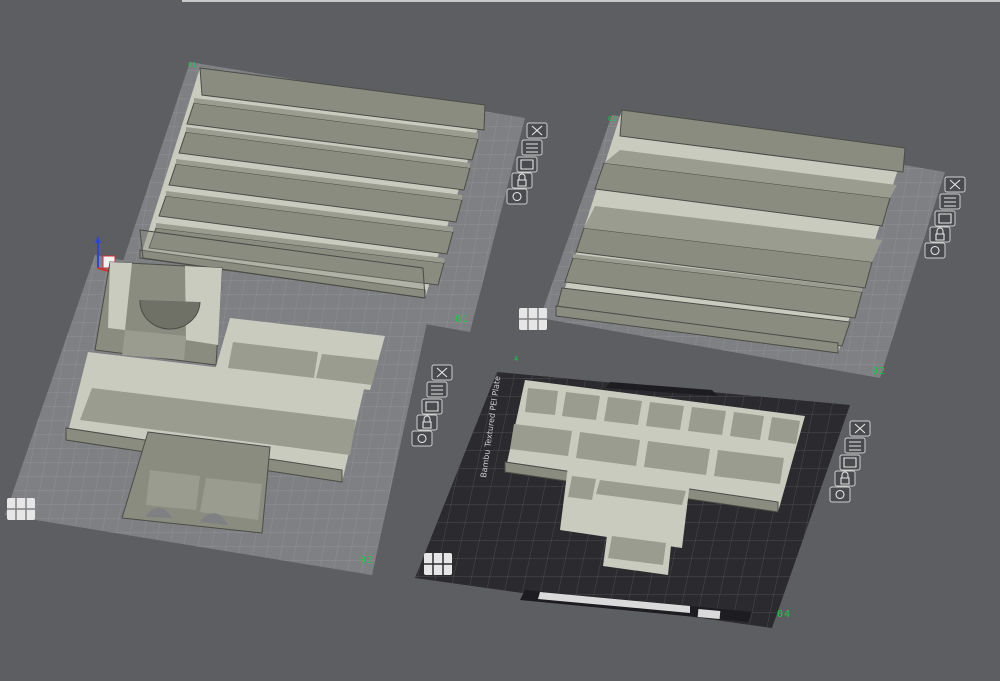 The width and height of the screenshot is (1000, 681). What do you see at coordinates (367, 560) in the screenshot?
I see `plate-03-number: 03` at bounding box center [367, 560].